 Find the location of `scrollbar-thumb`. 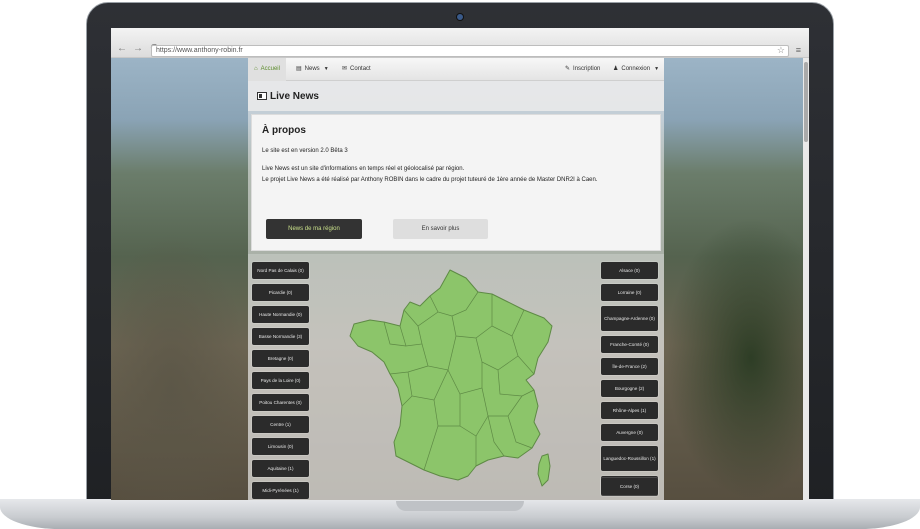

scrollbar-thumb is located at coordinates (806, 102).